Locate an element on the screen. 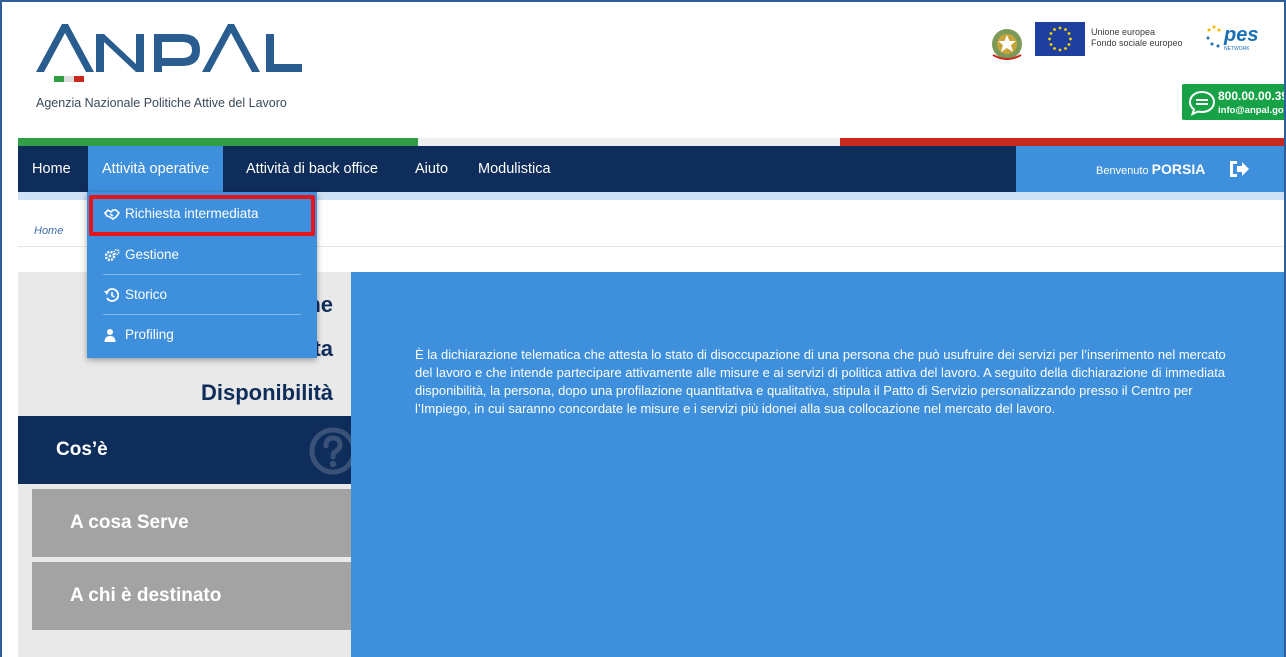 The image size is (1286, 657). eu-line1: Unione europea is located at coordinates (1123, 32).